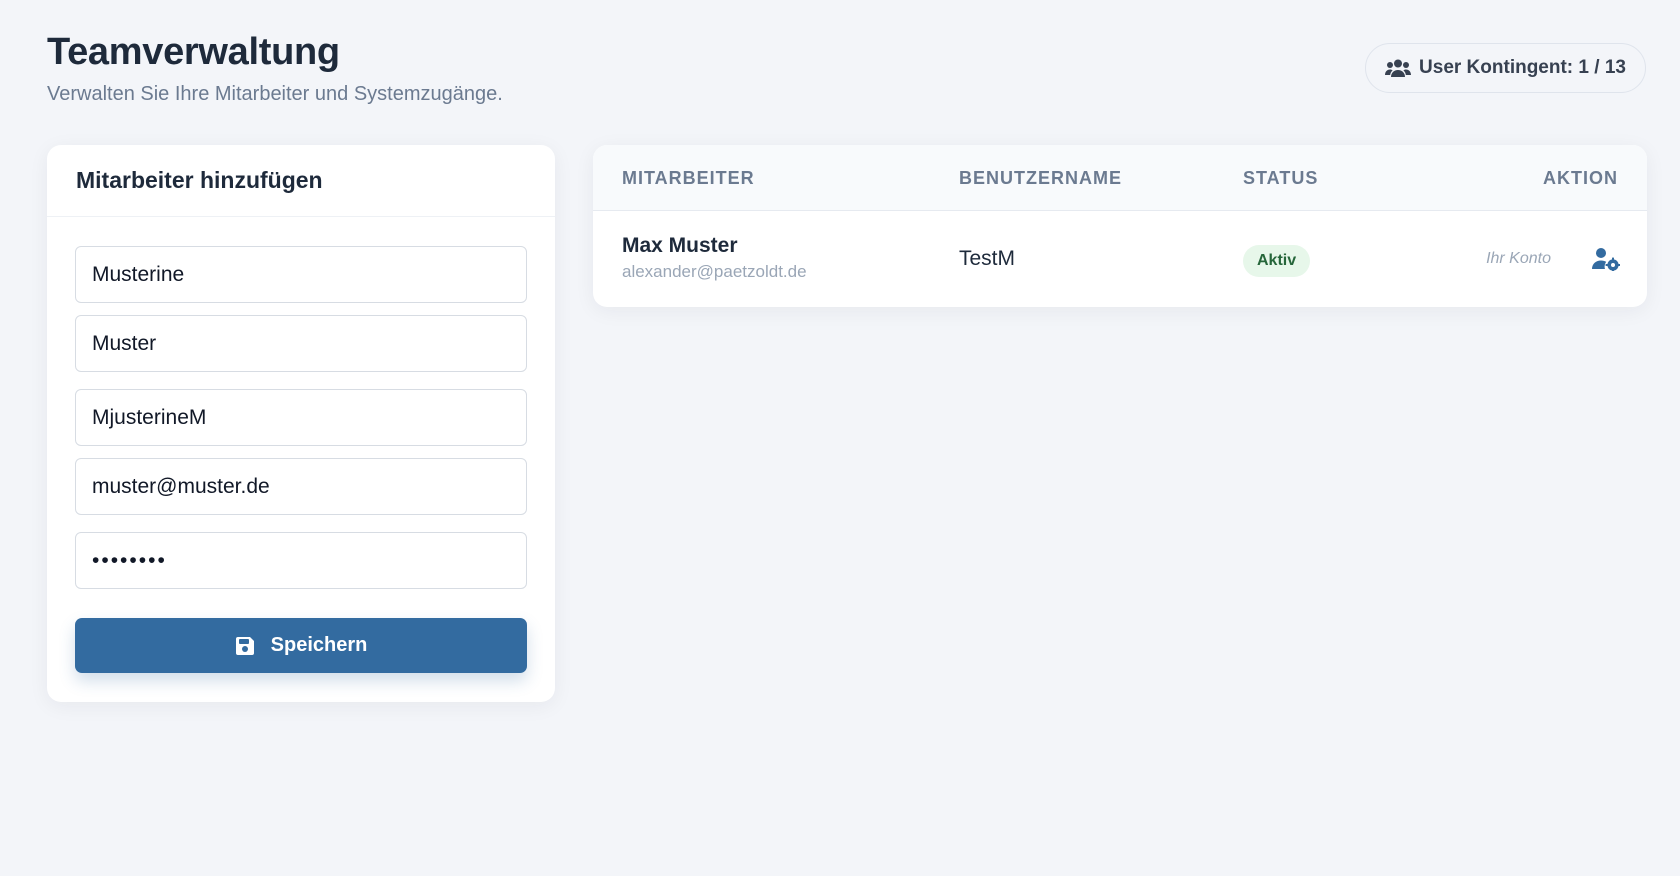 The image size is (1680, 876). What do you see at coordinates (1277, 261) in the screenshot?
I see `status-badge: Aktiv` at bounding box center [1277, 261].